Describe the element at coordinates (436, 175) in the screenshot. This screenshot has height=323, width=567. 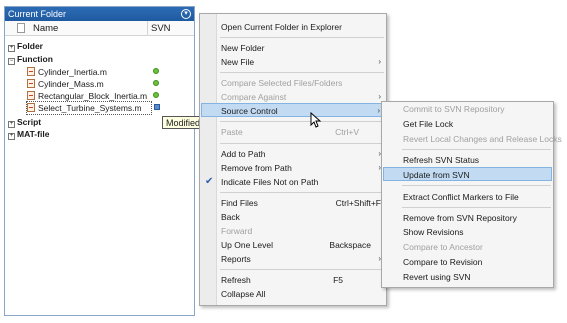
I see `menu-item-label: Update from SVN` at that location.